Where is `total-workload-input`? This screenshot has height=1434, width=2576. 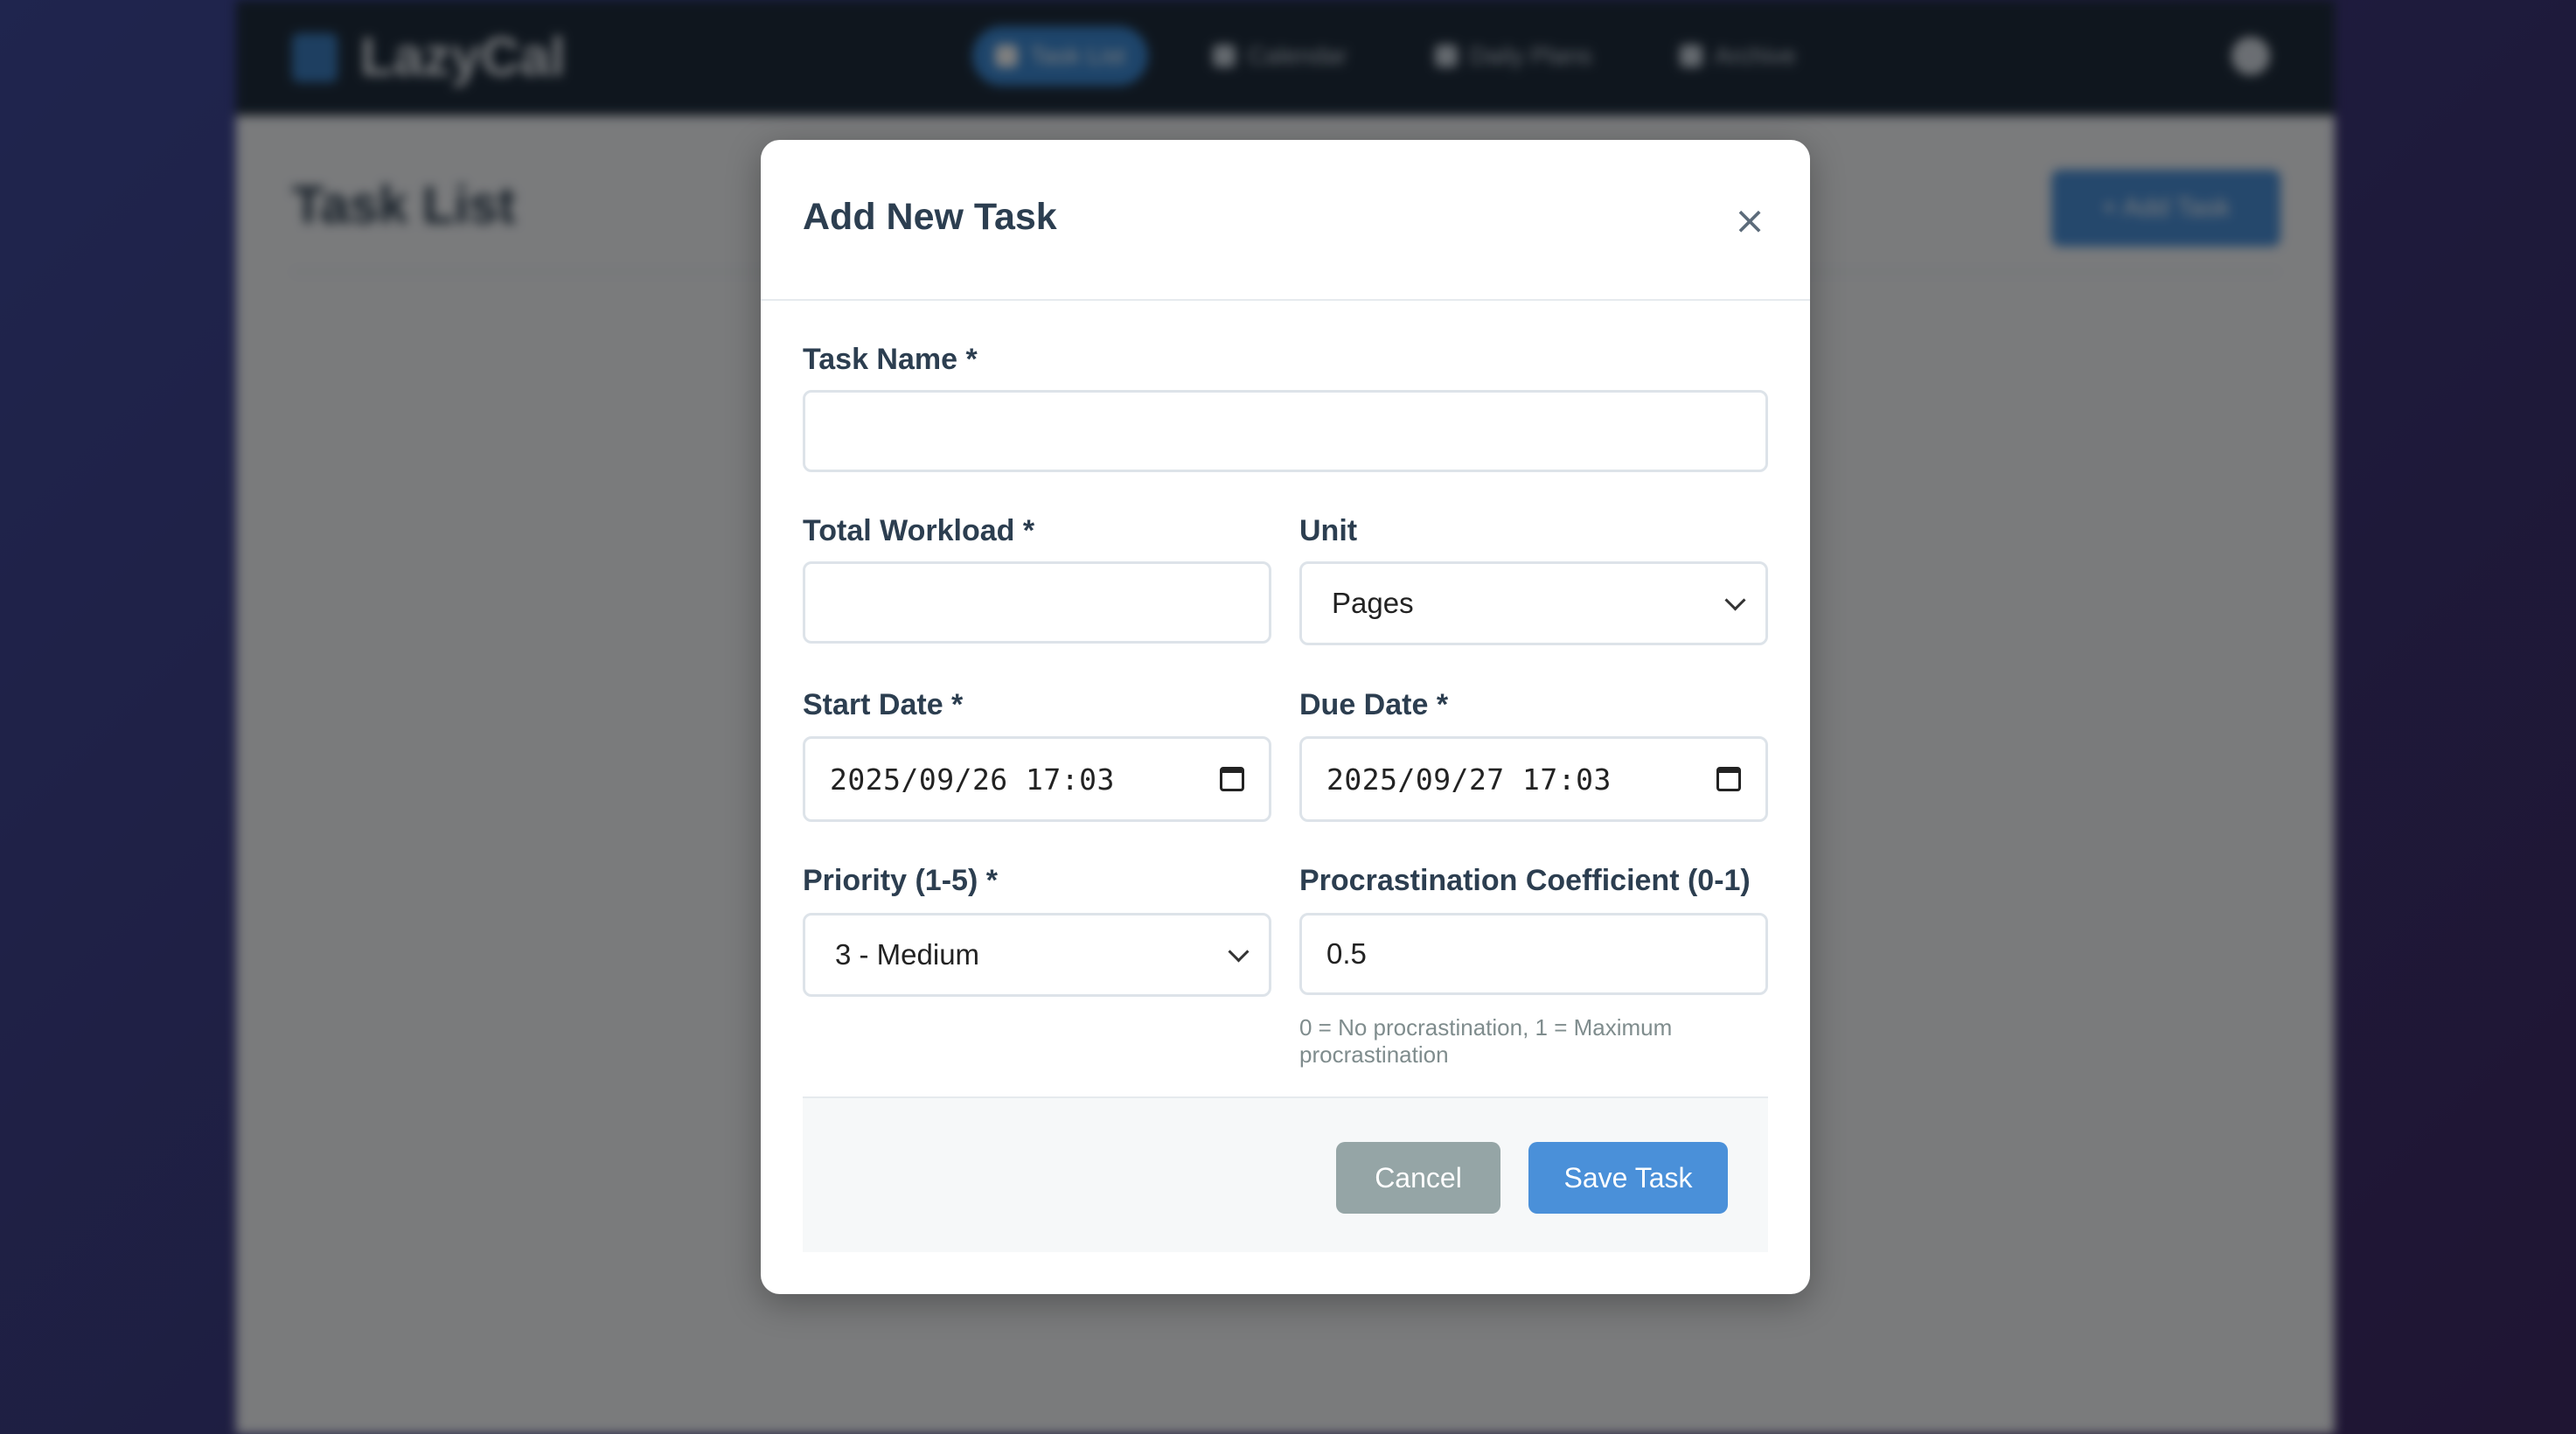 total-workload-input is located at coordinates (1037, 603).